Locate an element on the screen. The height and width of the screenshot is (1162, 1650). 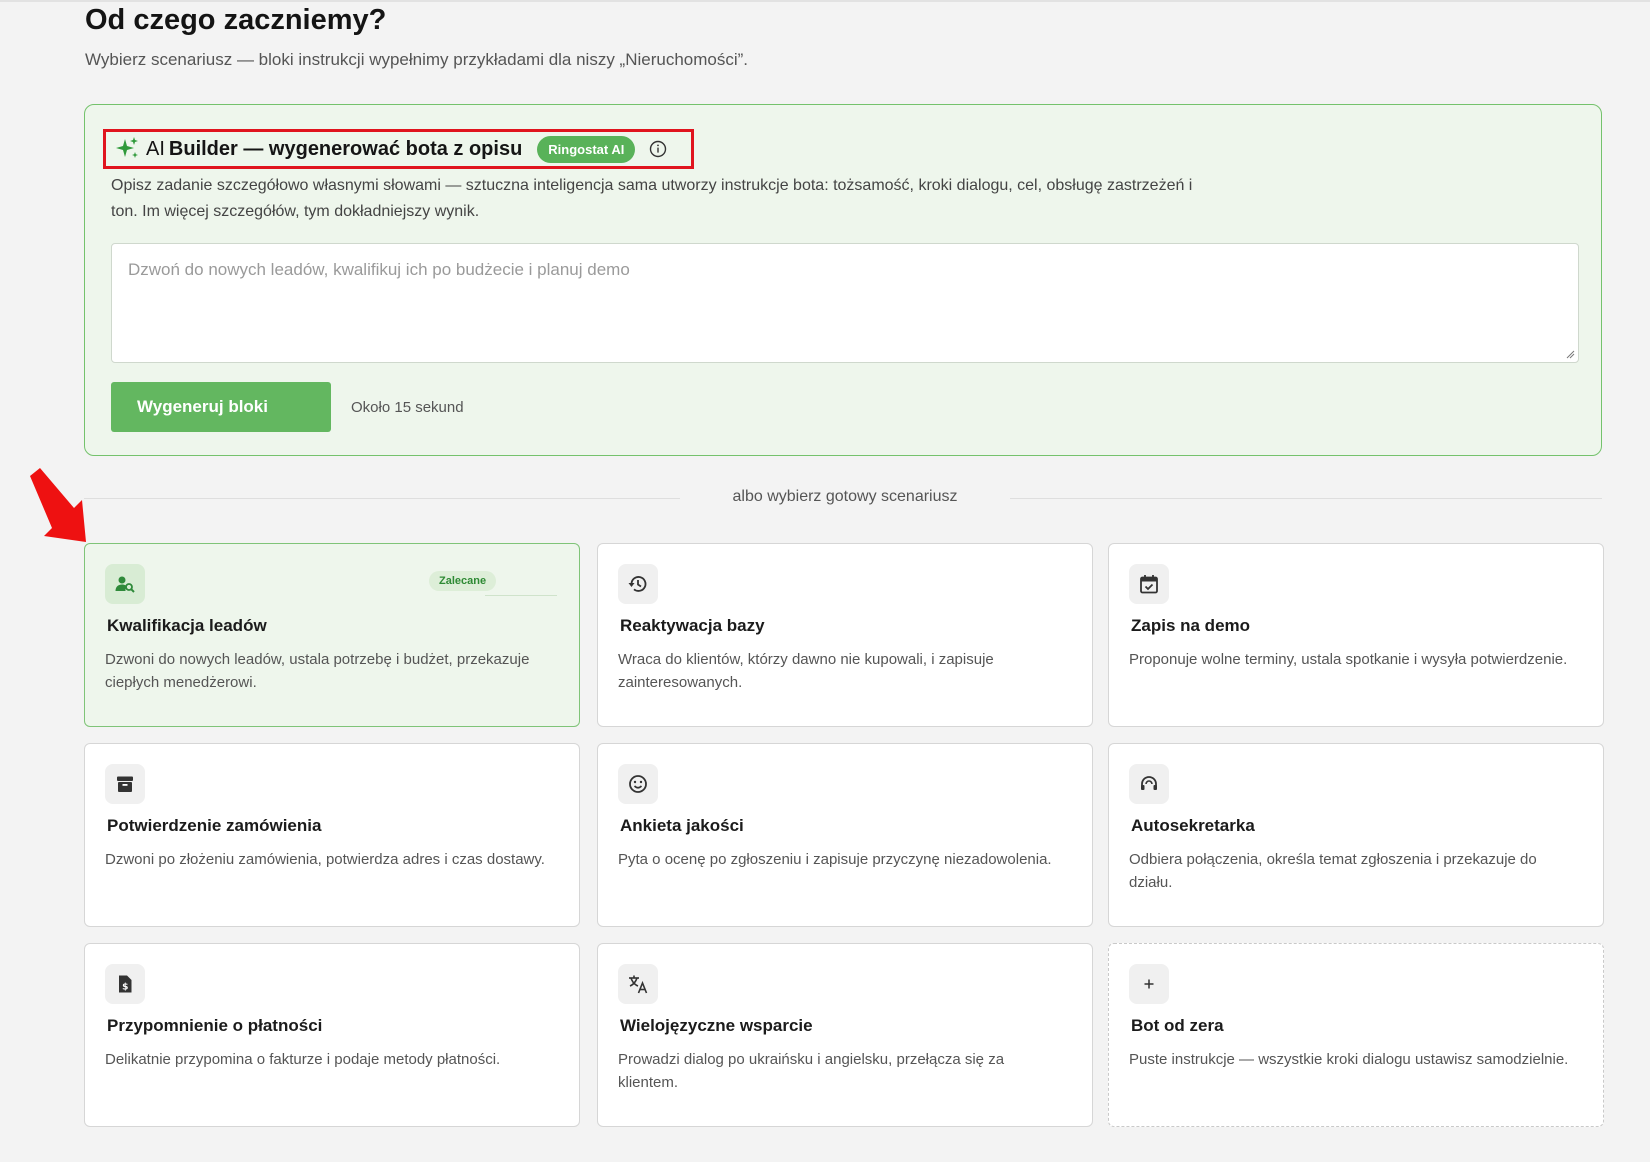
archive-box-icon is located at coordinates (125, 784).